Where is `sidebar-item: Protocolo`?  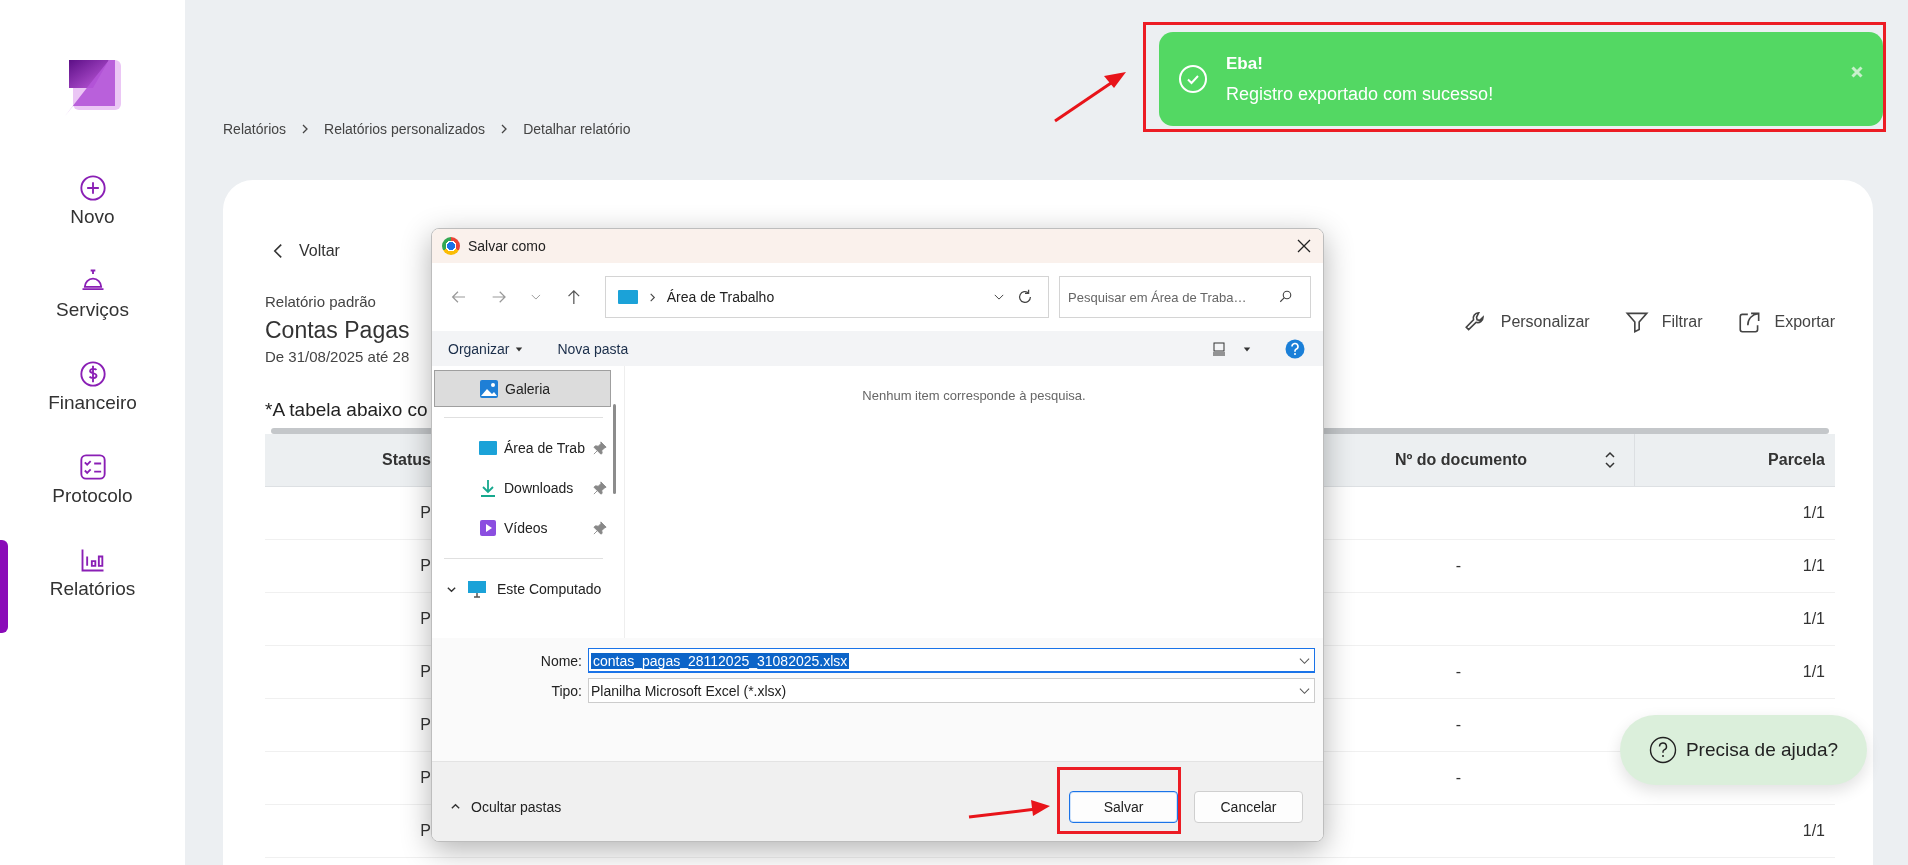
sidebar-item: Protocolo is located at coordinates (92, 493).